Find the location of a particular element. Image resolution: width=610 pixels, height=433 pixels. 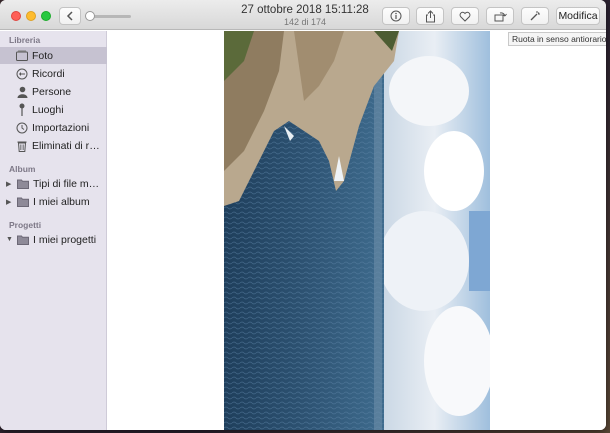

info-icon is located at coordinates (396, 16).